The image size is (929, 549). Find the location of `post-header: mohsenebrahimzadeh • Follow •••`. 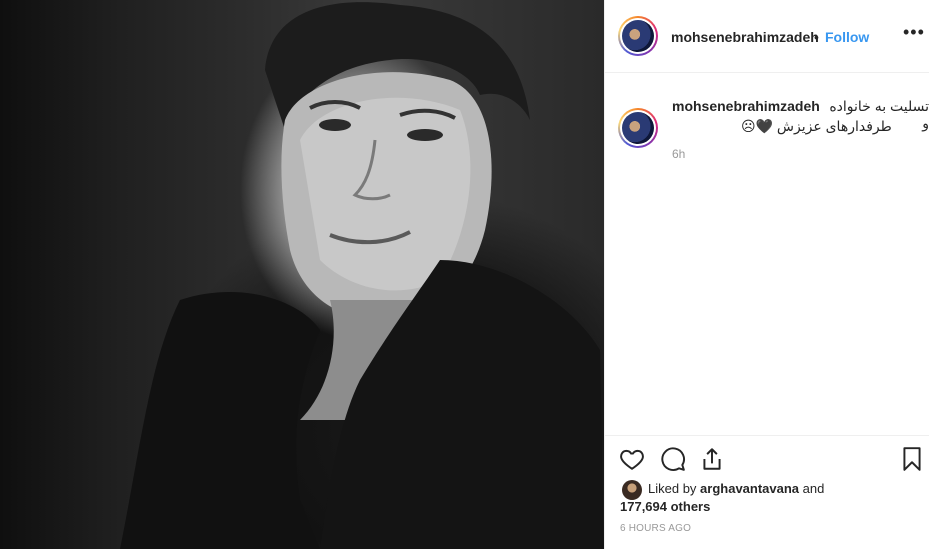

post-header: mohsenebrahimzadeh • Follow ••• is located at coordinates (767, 36).